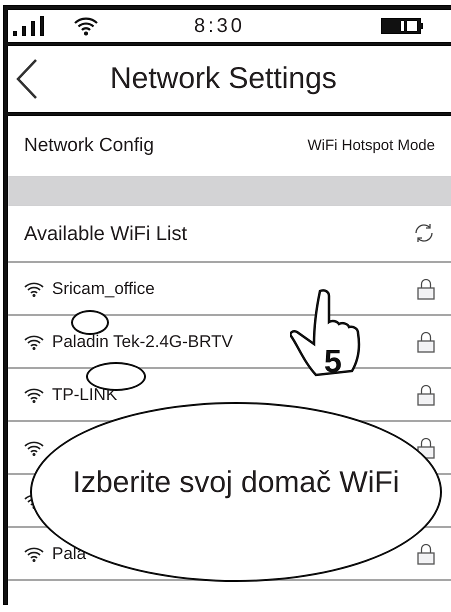 Image resolution: width=451 pixels, height=612 pixels. Describe the element at coordinates (325, 332) in the screenshot. I see `pointing-hand-icon` at that location.